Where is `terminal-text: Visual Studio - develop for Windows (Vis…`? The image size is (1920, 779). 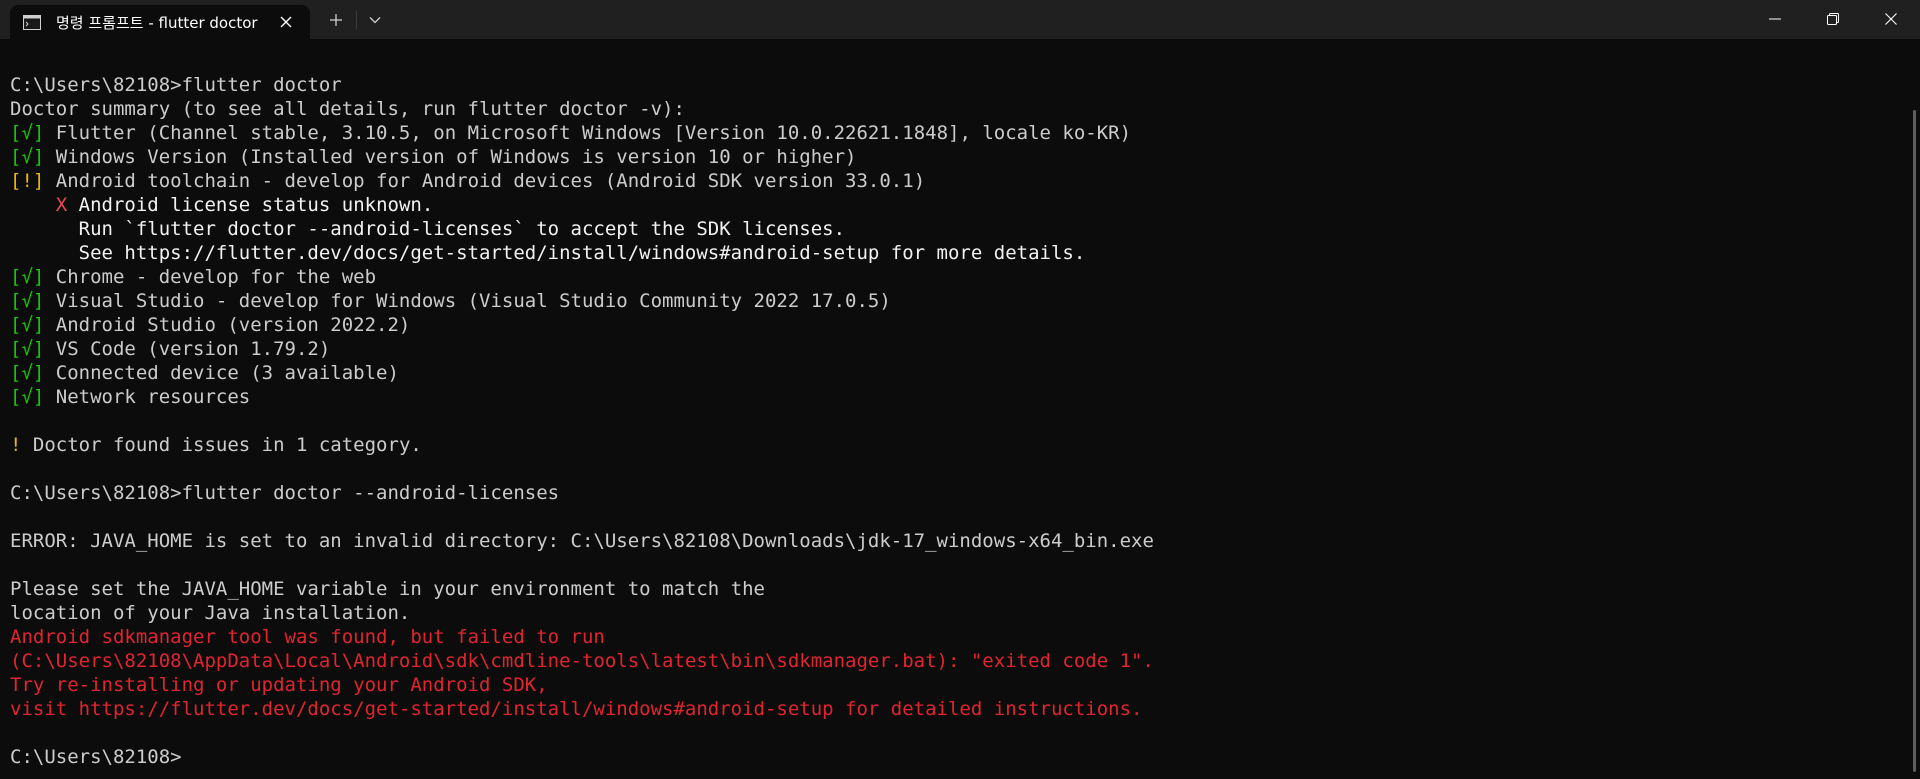
terminal-text: Visual Studio - develop for Windows (Vis… is located at coordinates (467, 301).